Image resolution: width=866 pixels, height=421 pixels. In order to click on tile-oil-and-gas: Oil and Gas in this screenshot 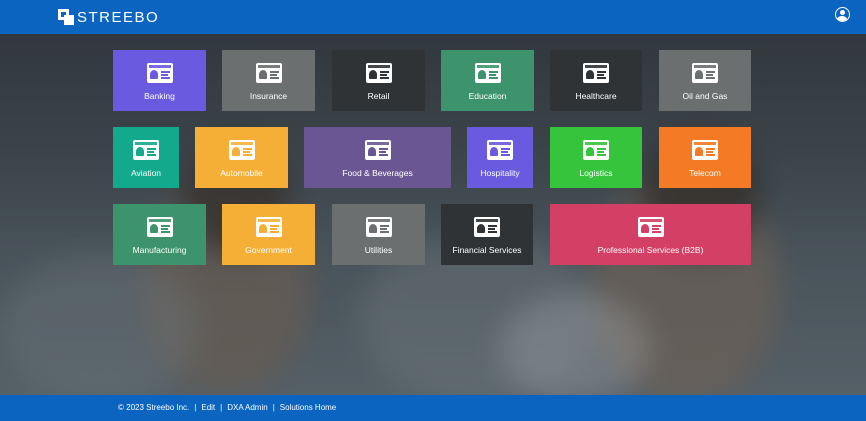, I will do `click(705, 80)`.